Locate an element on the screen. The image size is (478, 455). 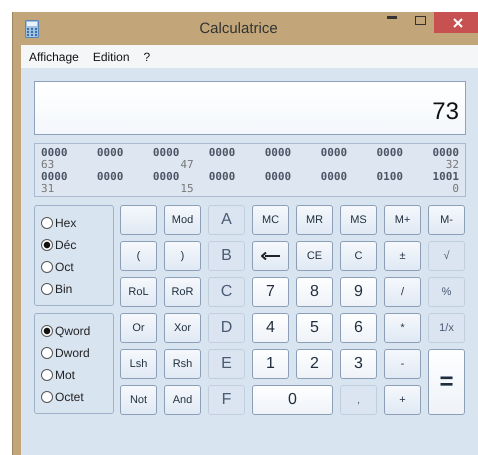
digit-key: 9 is located at coordinates (358, 292).